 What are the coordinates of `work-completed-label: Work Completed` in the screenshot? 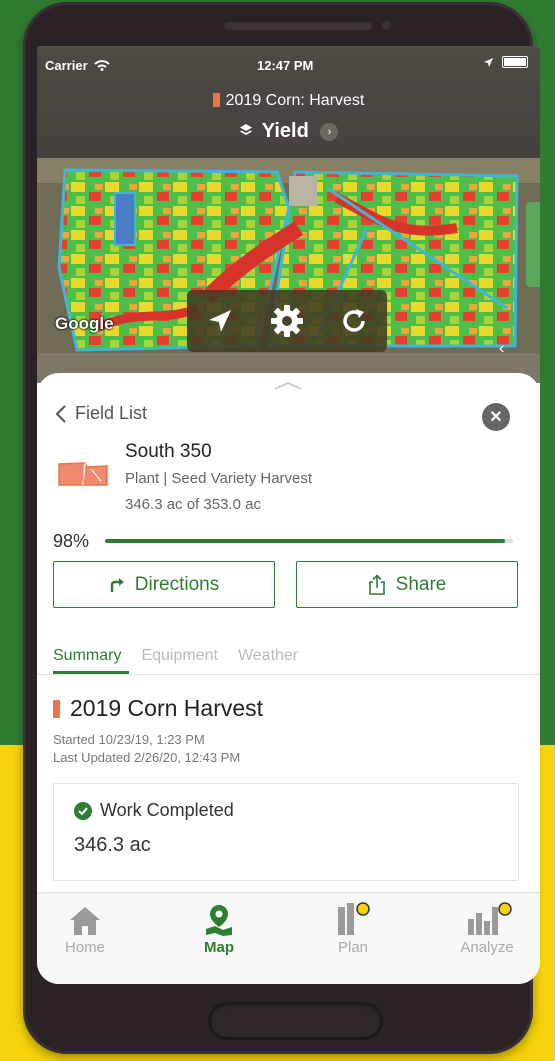 It's located at (154, 810).